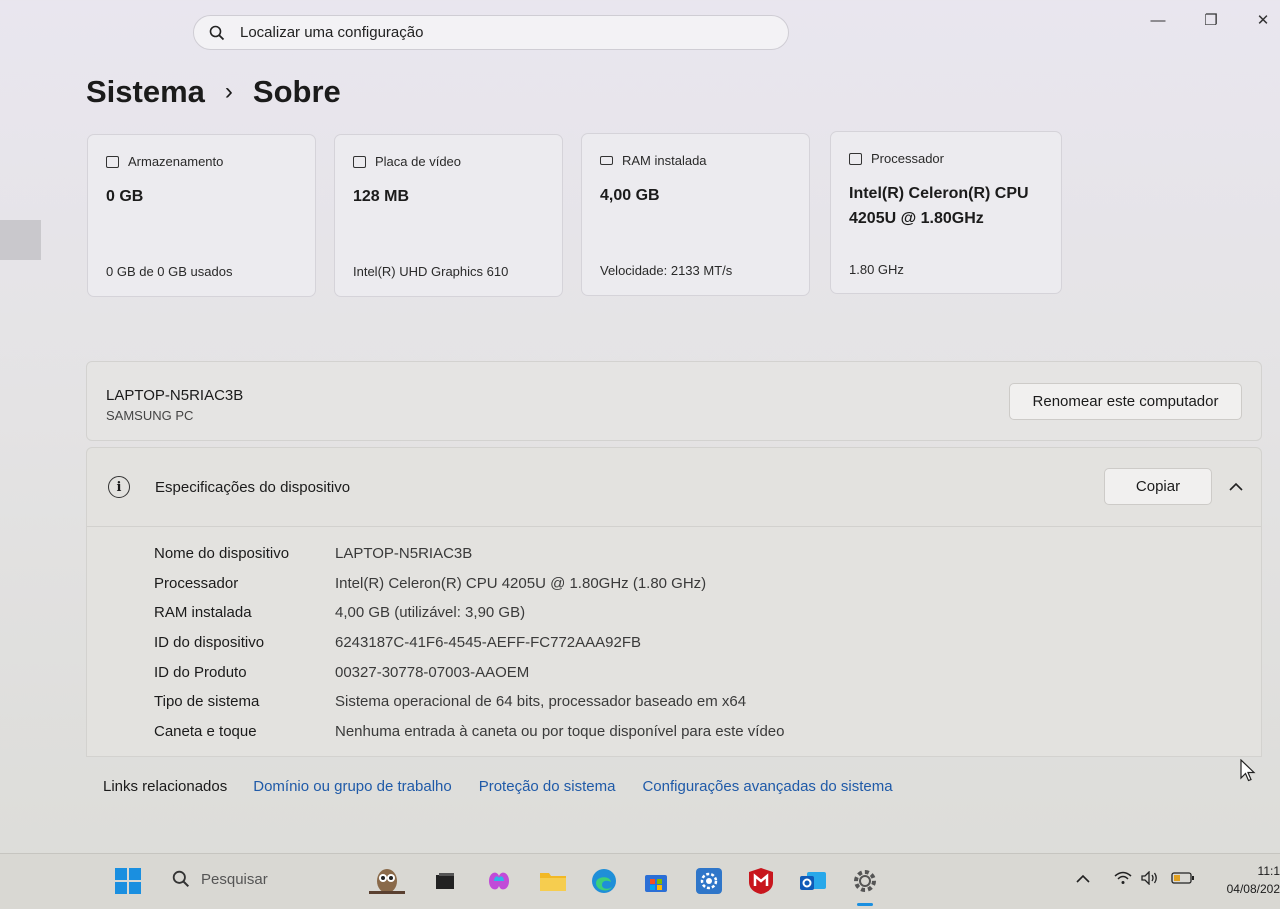 This screenshot has width=1280, height=909. Describe the element at coordinates (201, 215) in the screenshot. I see `storage-card: Armazenamento 0 GB 0 GB de 0 GB usados` at that location.